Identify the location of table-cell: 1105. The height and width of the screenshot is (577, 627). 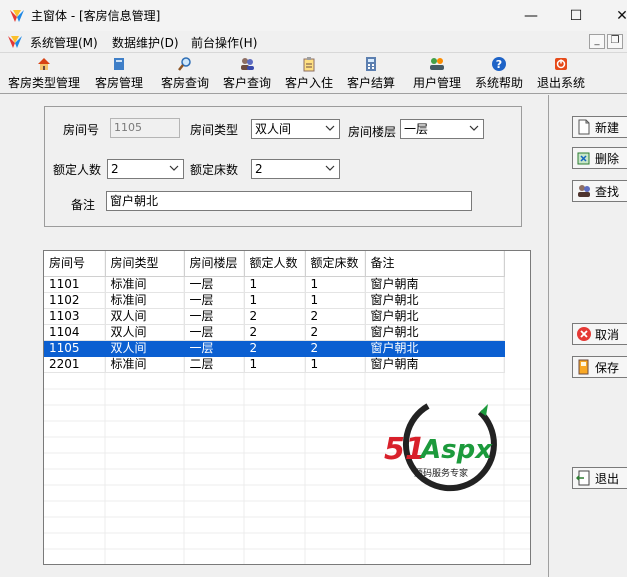
(75, 348).